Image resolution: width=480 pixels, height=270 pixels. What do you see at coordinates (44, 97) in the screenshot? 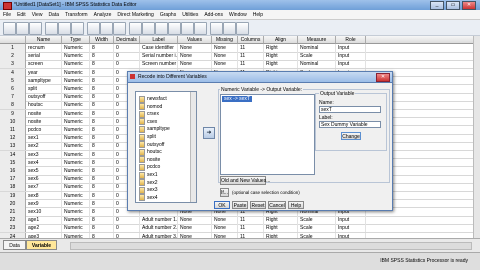
I see `cell-name: outsyoff` at bounding box center [44, 97].